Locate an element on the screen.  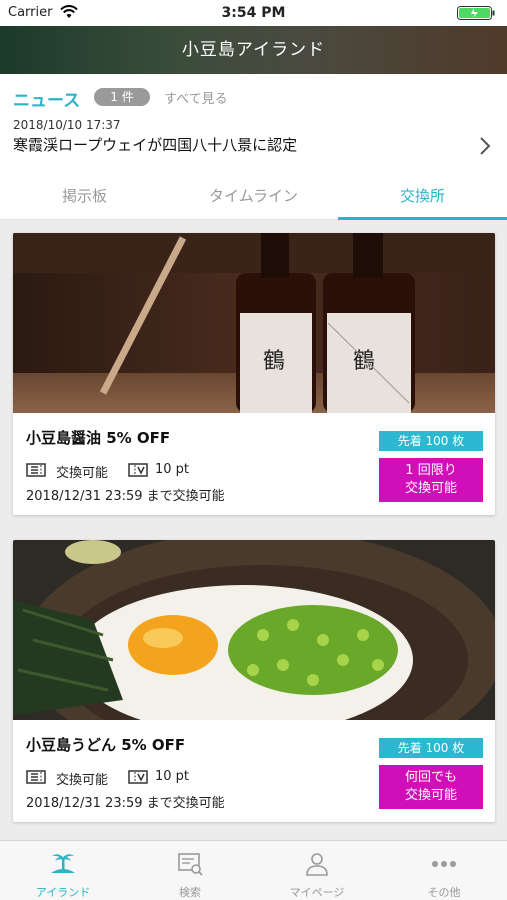
page-title: 小豆島アイランド is located at coordinates (253, 50).